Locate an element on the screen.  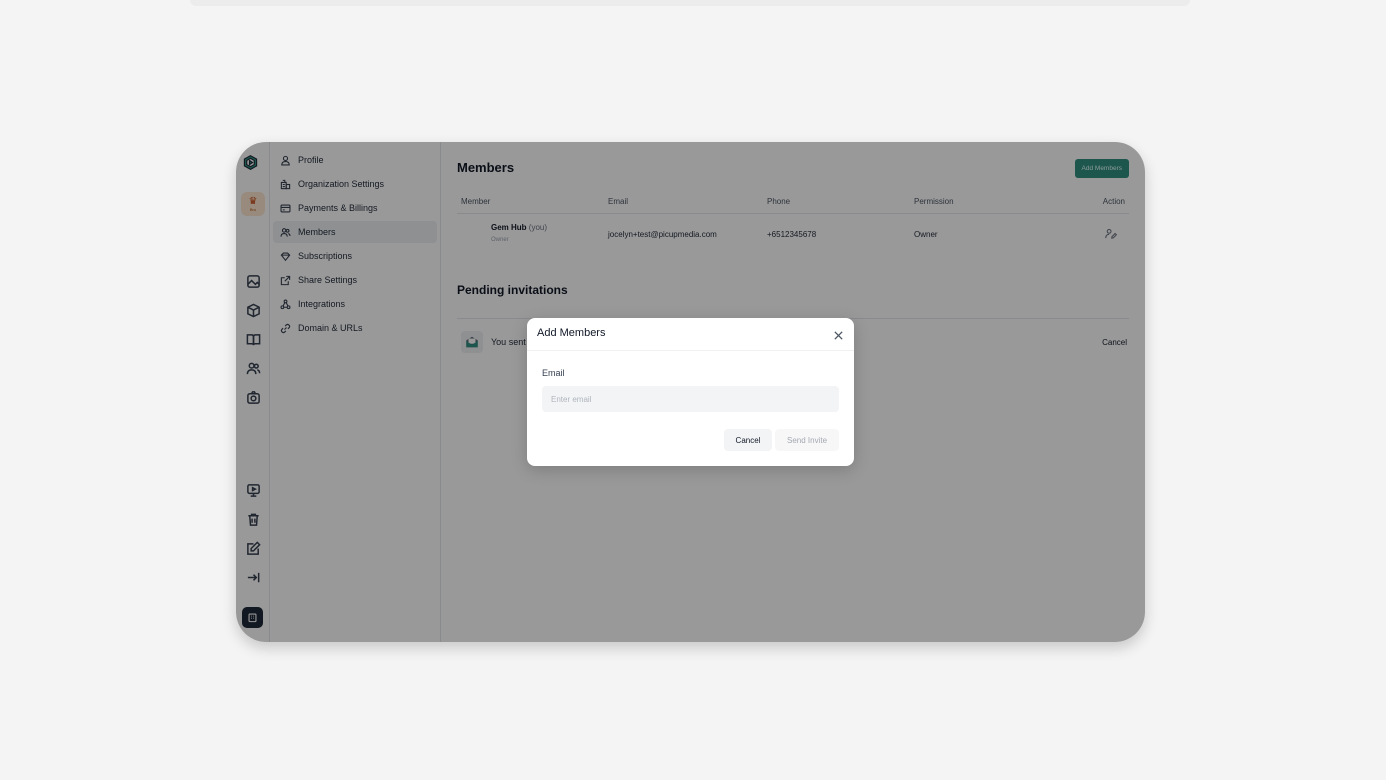
add-members-modal: Add Members Email Cancel Send Invite is located at coordinates (690, 392).